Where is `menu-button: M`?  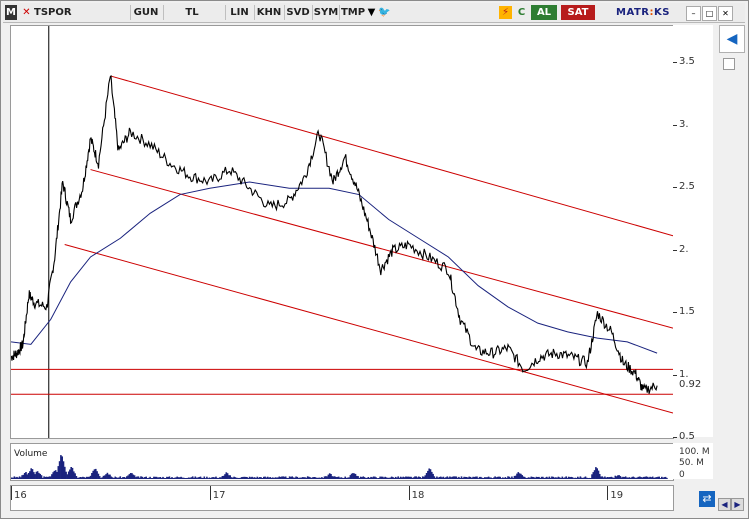
menu-button: M is located at coordinates (11, 12).